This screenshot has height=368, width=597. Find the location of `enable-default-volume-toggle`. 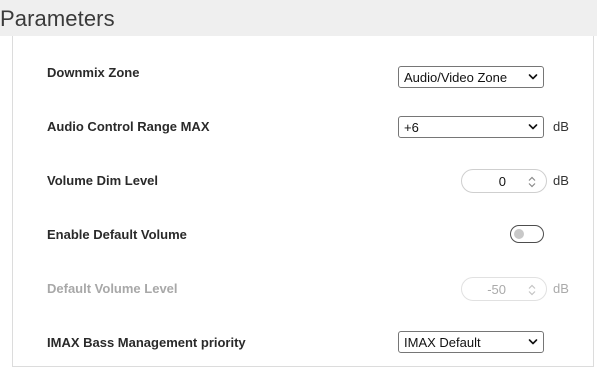

enable-default-volume-toggle is located at coordinates (527, 234).